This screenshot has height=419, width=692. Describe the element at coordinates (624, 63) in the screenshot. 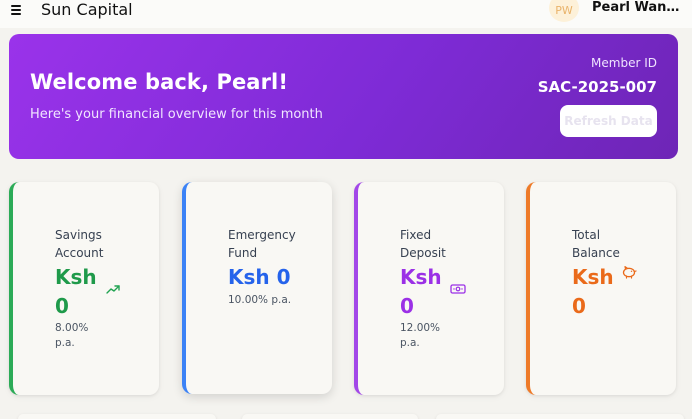

I see `member-id-label: Member ID` at that location.